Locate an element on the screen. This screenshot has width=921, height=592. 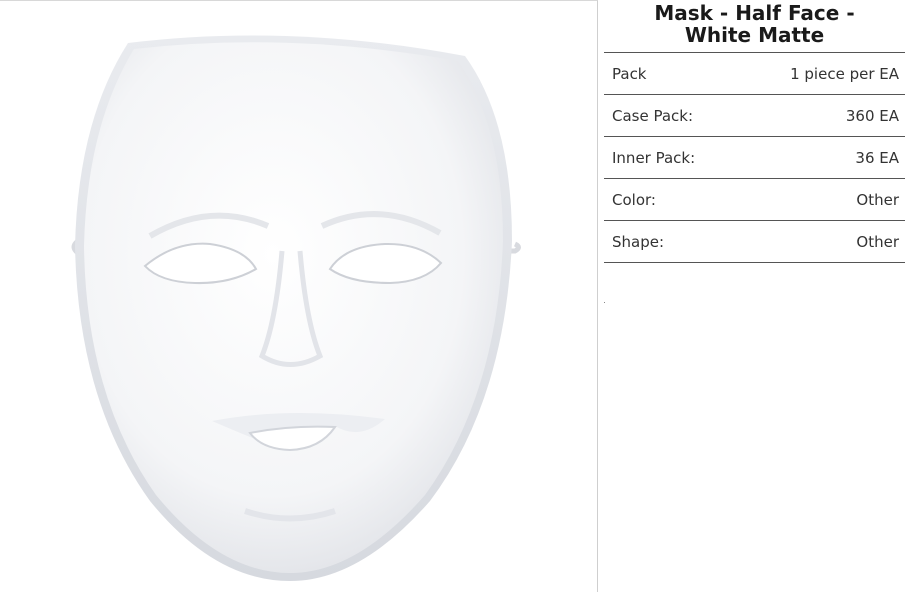
spec-label: Pack is located at coordinates (629, 73).